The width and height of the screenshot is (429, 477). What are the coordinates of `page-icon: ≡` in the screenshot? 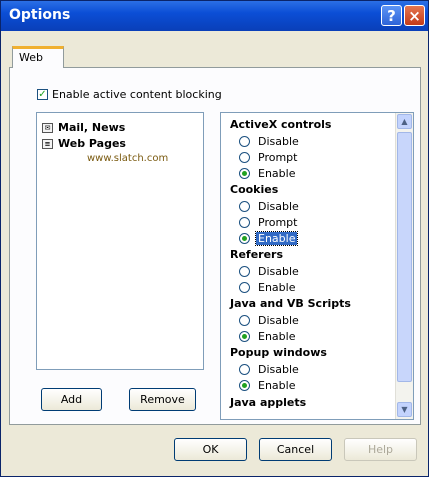 It's located at (47, 143).